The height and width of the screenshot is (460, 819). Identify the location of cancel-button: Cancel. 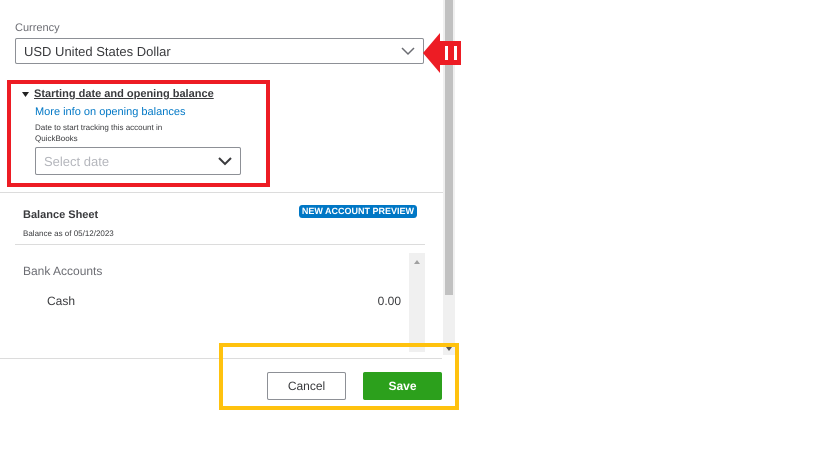
(306, 386).